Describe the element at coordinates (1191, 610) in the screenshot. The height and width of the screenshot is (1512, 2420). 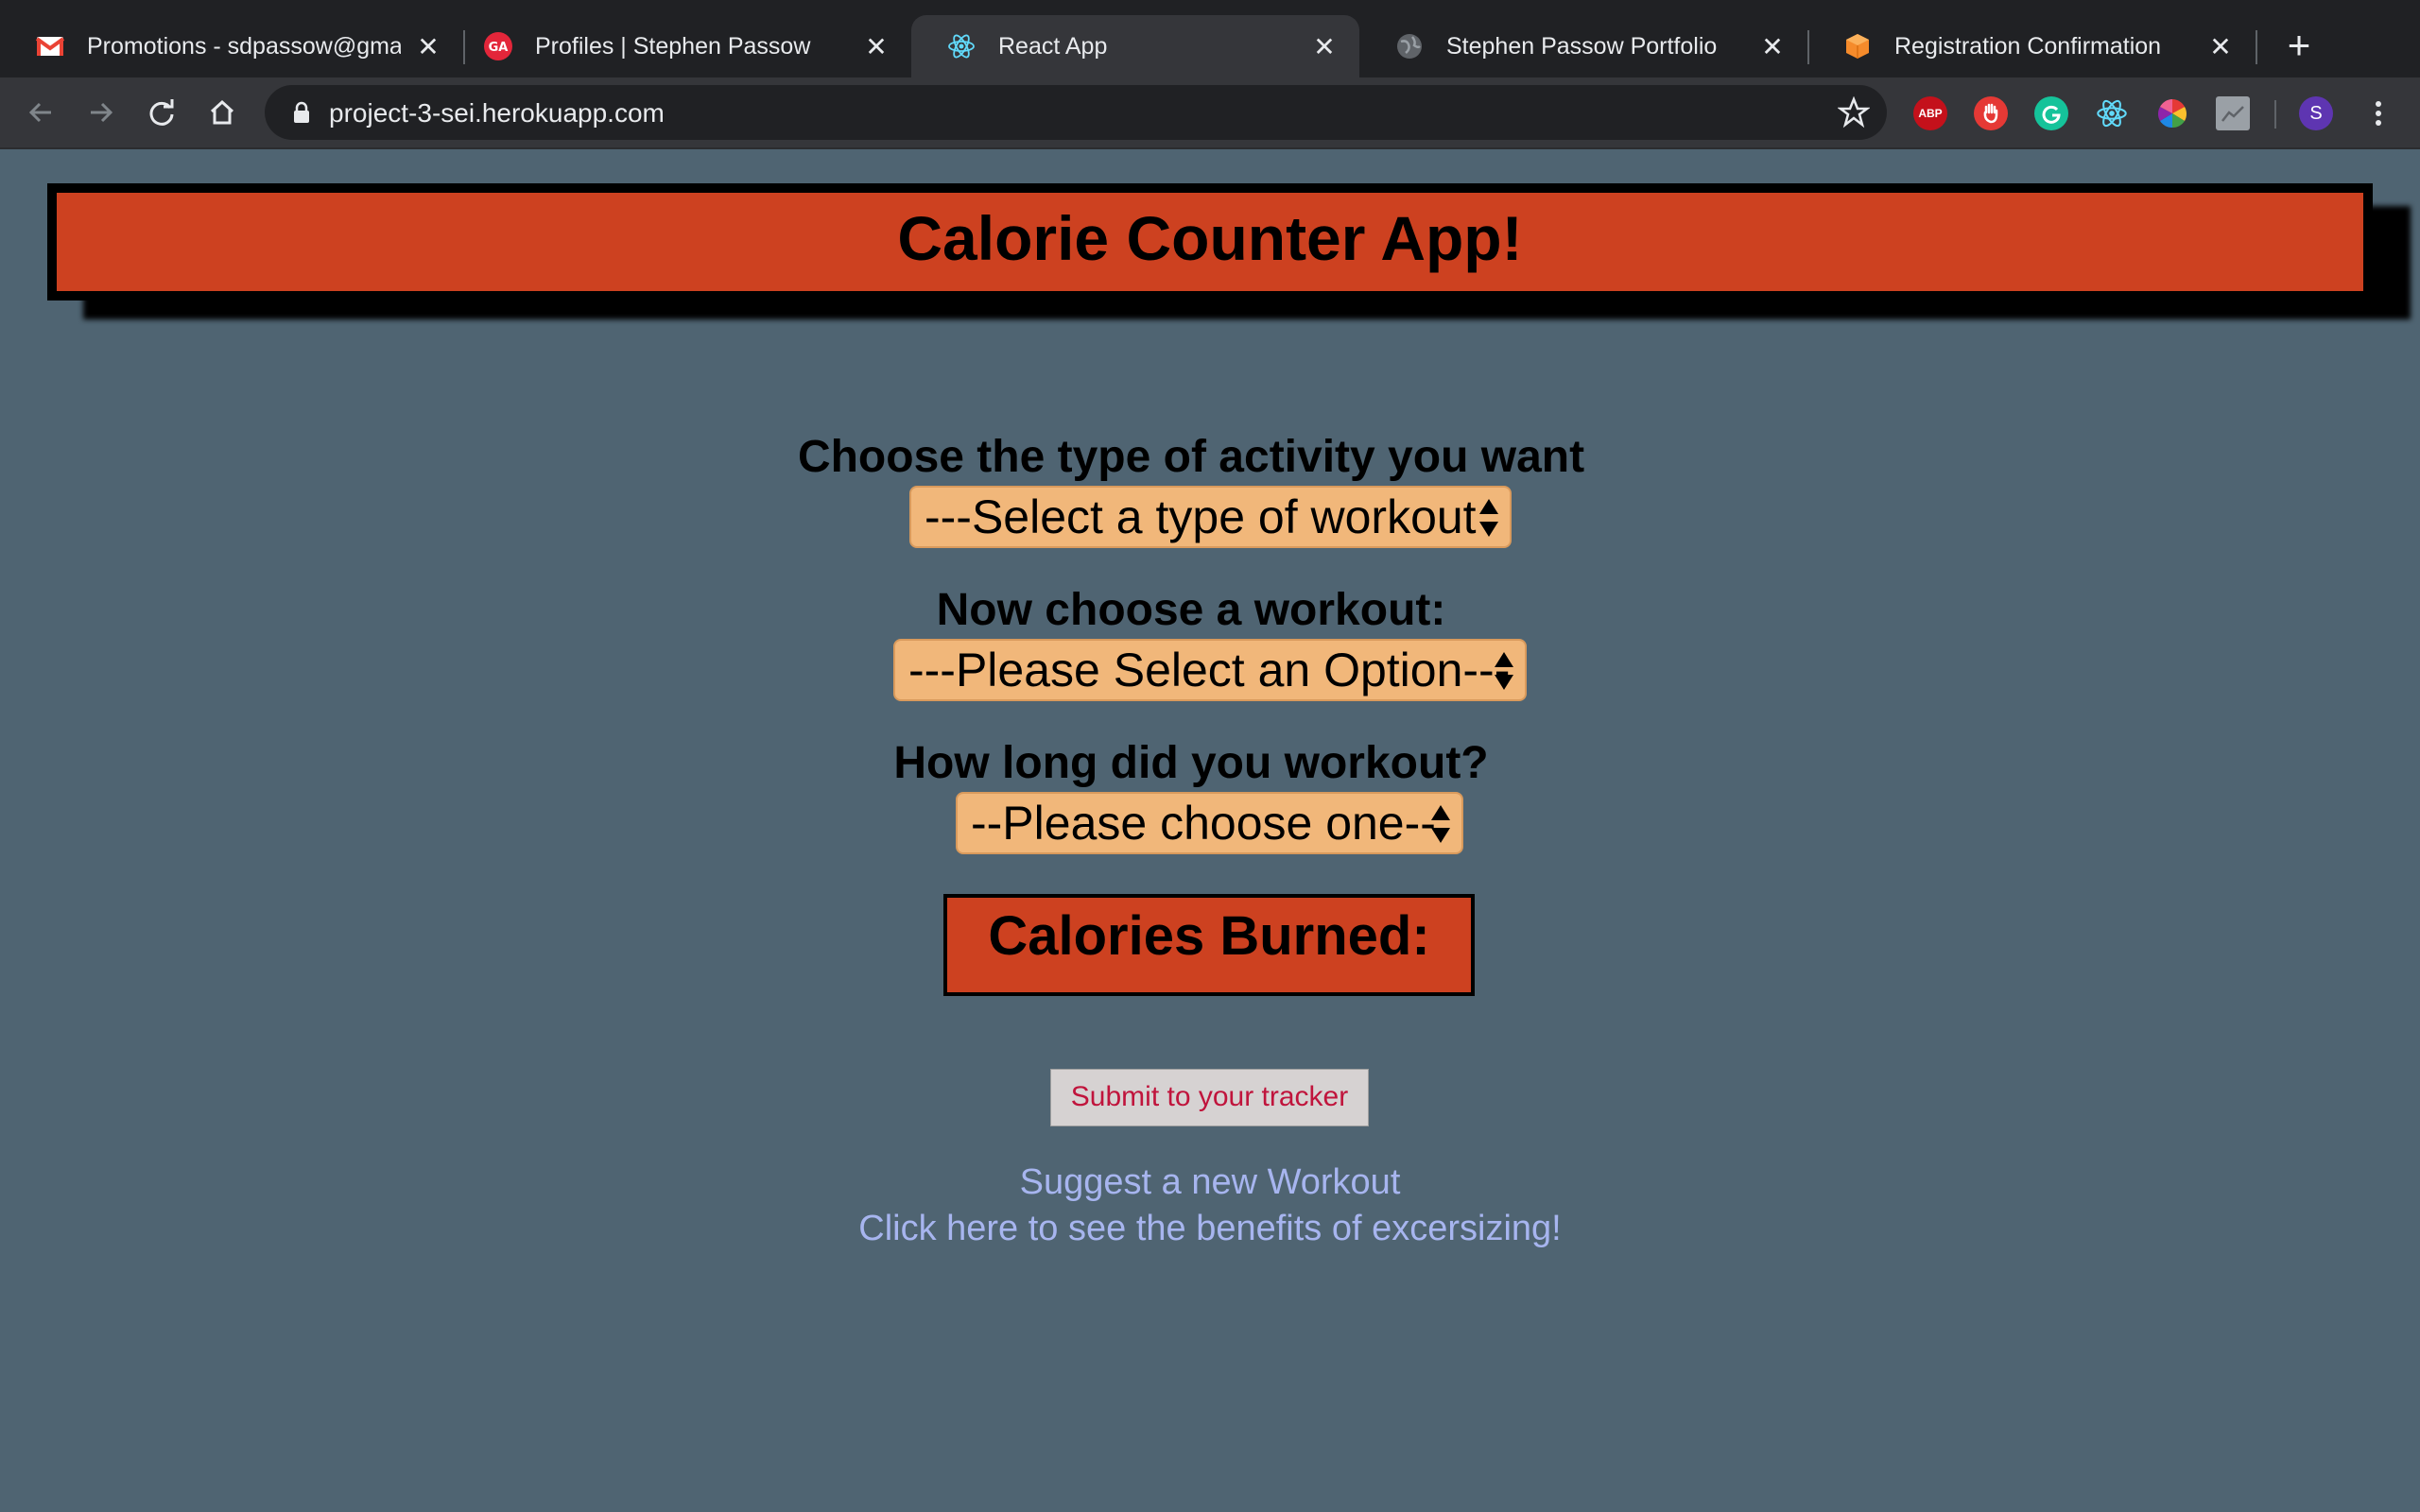
I see `workout-label: Now choose a workout:` at that location.